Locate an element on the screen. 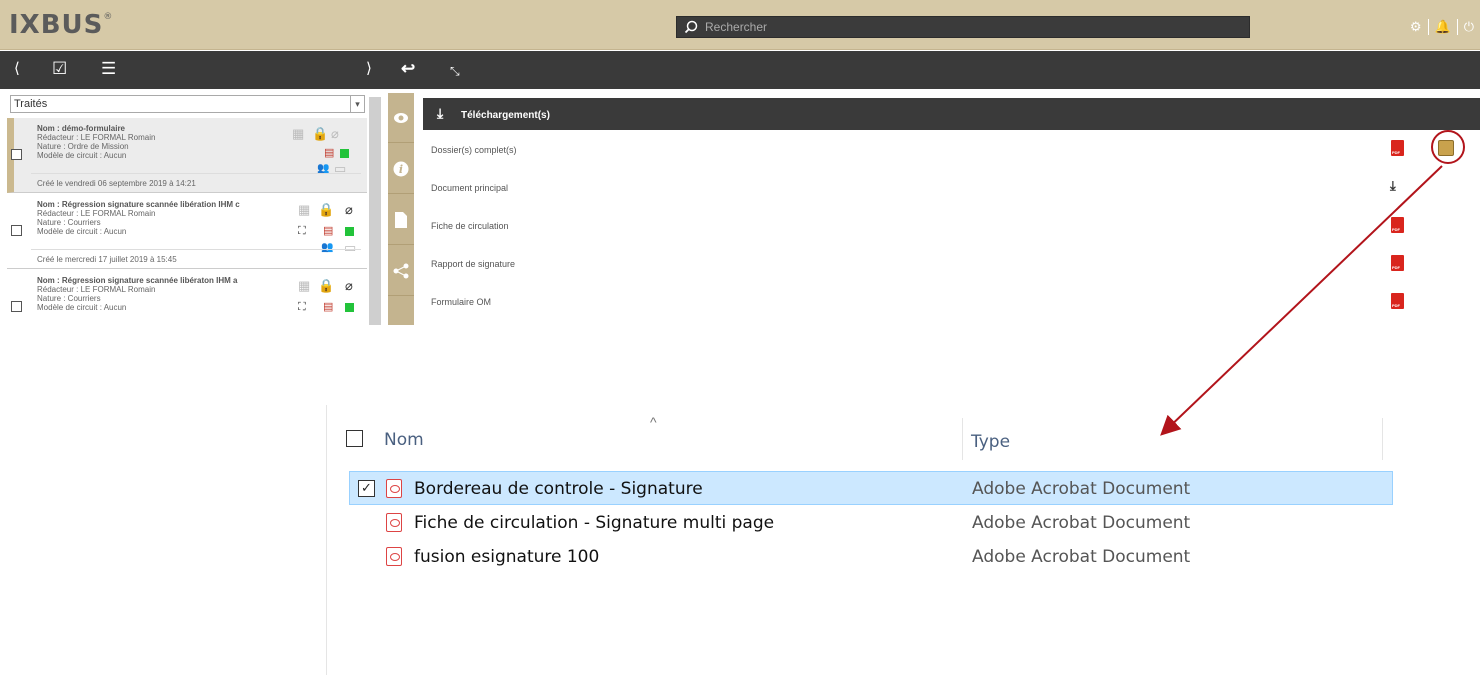  file-checkbox: ✓ is located at coordinates (366, 488).